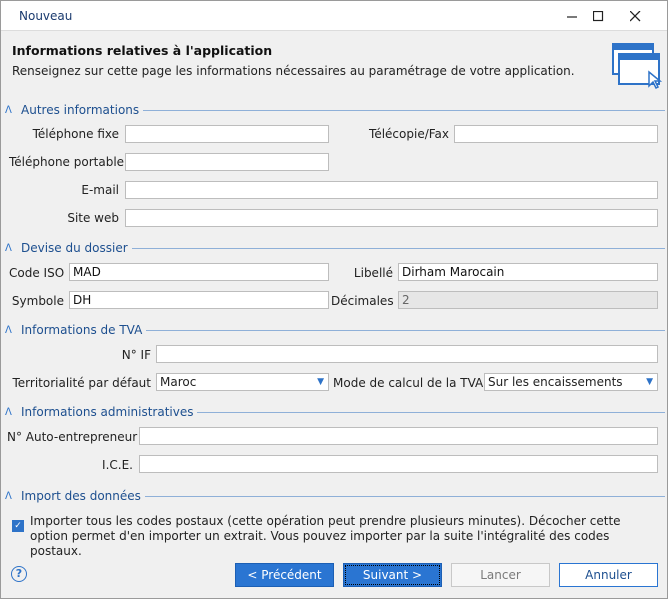  What do you see at coordinates (556, 134) in the screenshot?
I see `telecopie-field` at bounding box center [556, 134].